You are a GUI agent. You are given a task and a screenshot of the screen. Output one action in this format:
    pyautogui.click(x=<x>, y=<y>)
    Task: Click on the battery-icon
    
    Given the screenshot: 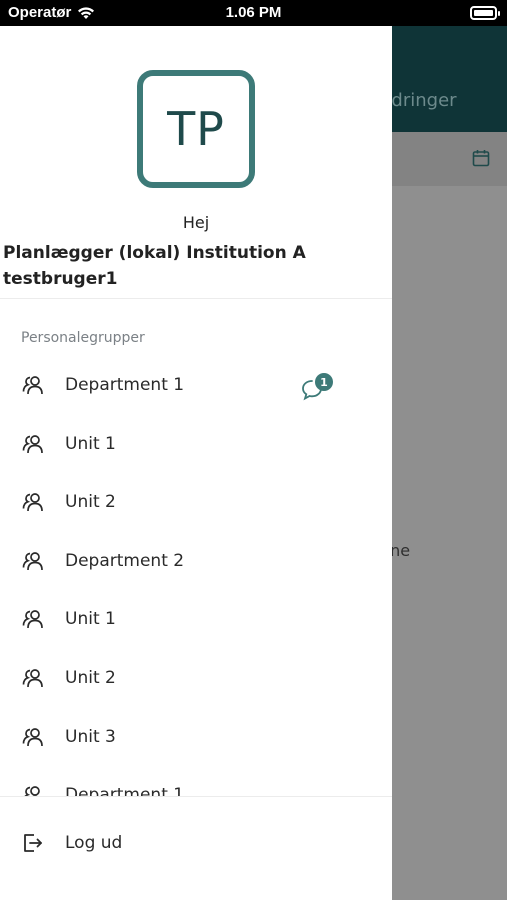 What is the action you would take?
    pyautogui.click(x=485, y=13)
    